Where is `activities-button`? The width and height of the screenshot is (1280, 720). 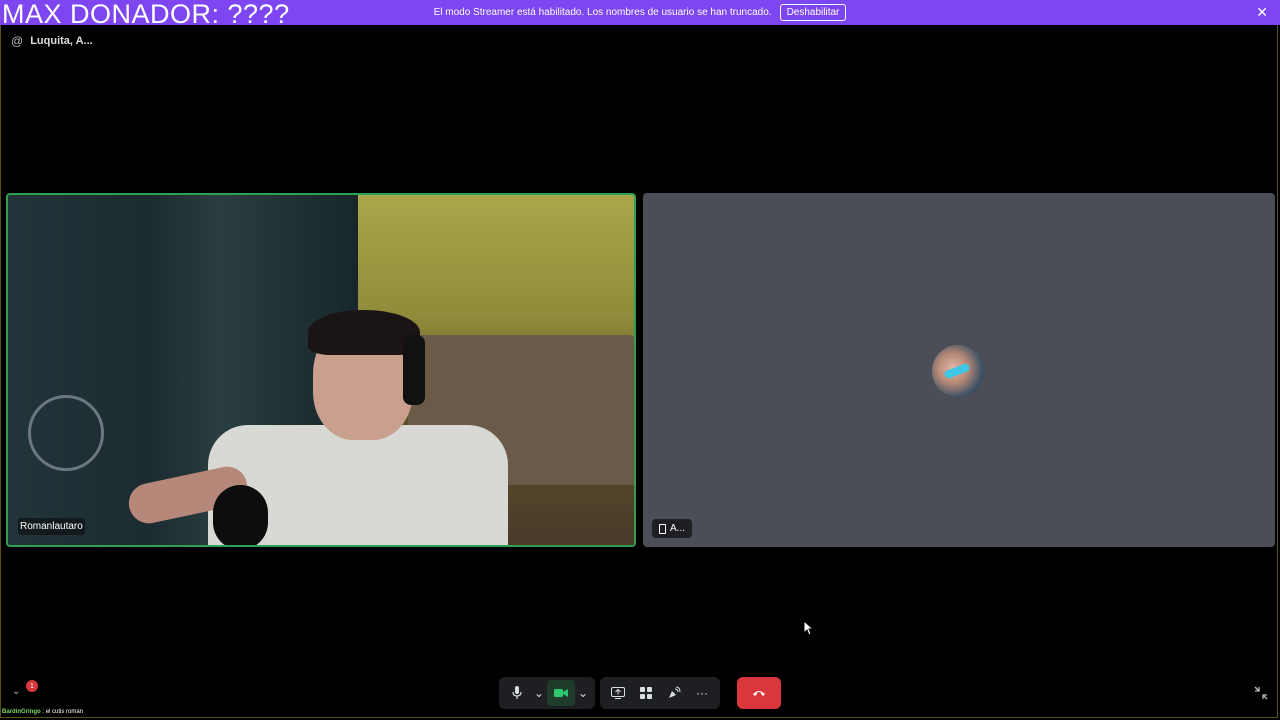
activities-button is located at coordinates (646, 693).